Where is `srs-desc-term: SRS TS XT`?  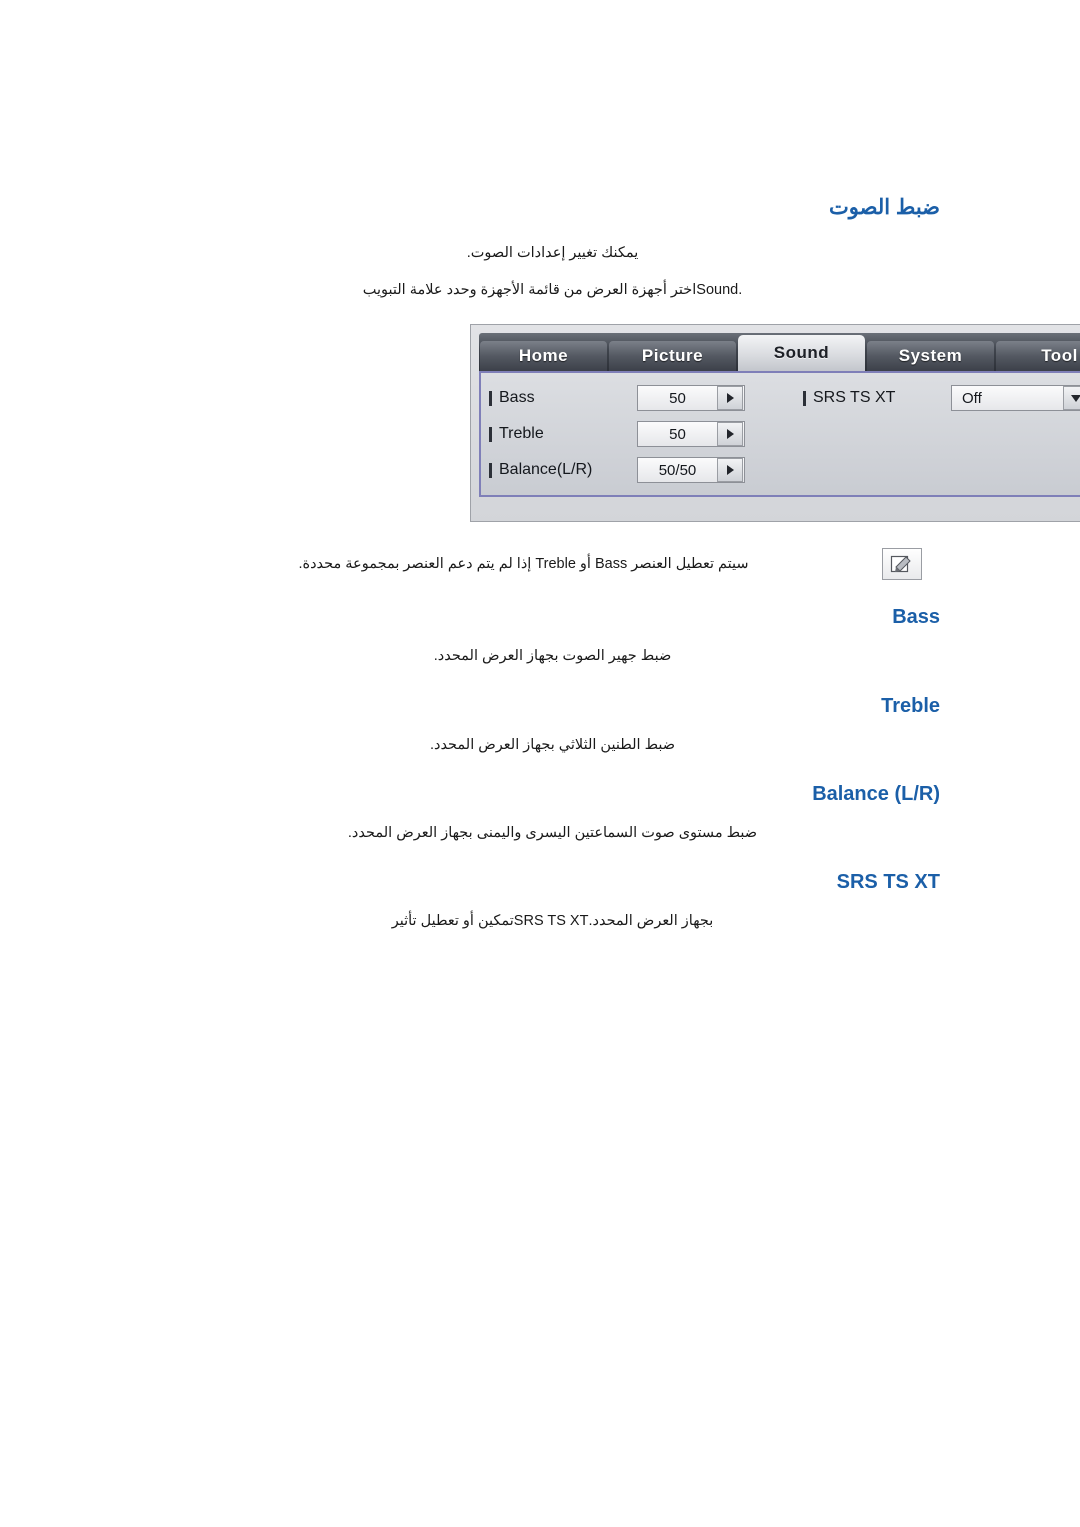
srs-desc-term: SRS TS XT is located at coordinates (551, 920).